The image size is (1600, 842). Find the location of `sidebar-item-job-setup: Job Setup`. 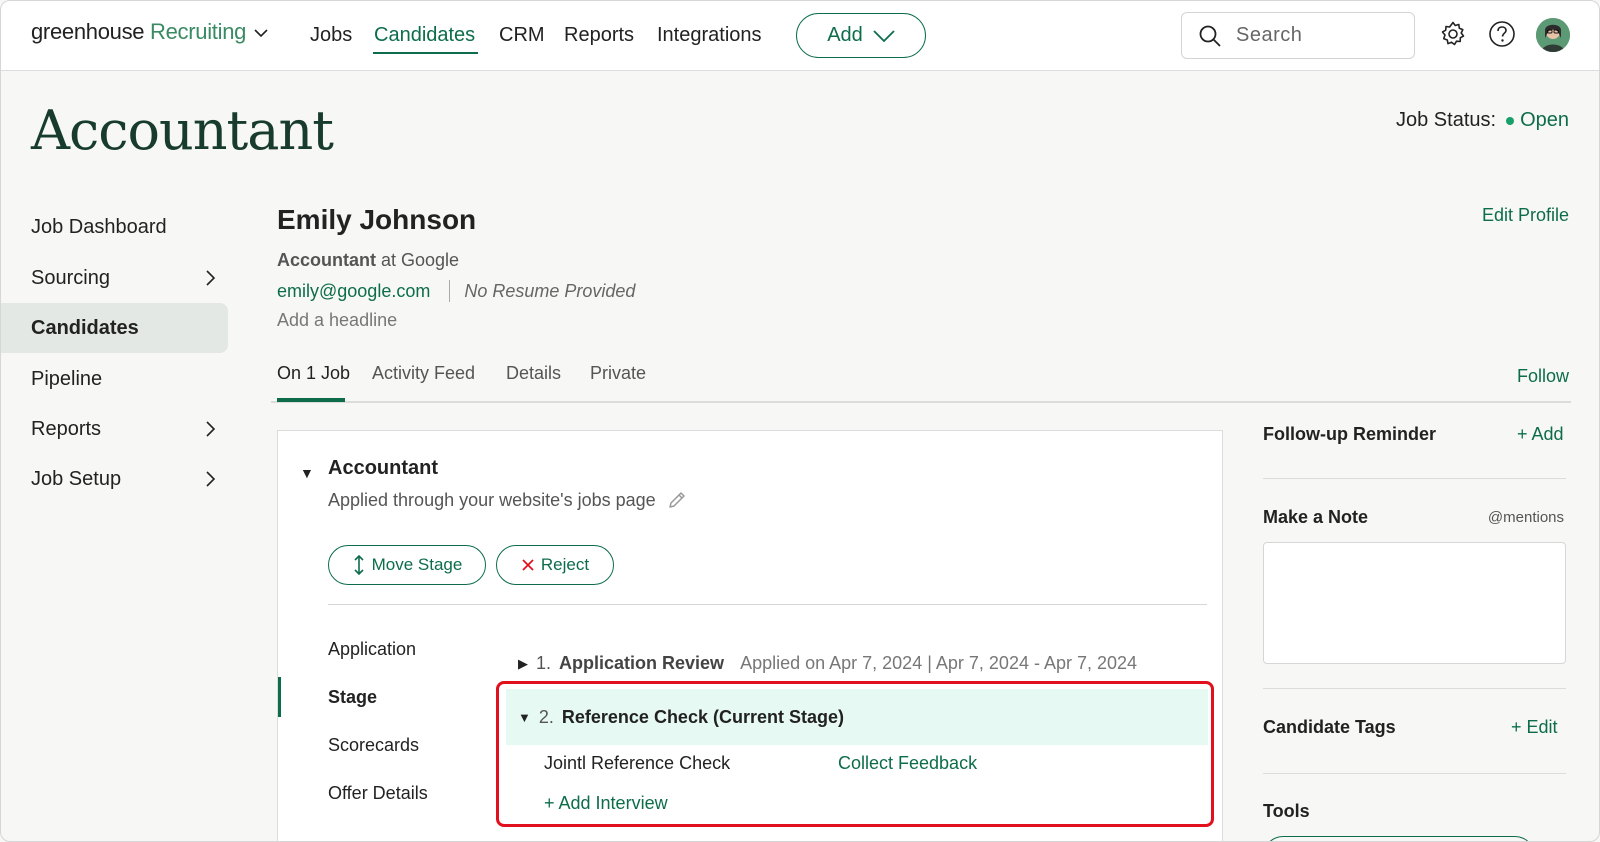

sidebar-item-job-setup: Job Setup is located at coordinates (114, 479).